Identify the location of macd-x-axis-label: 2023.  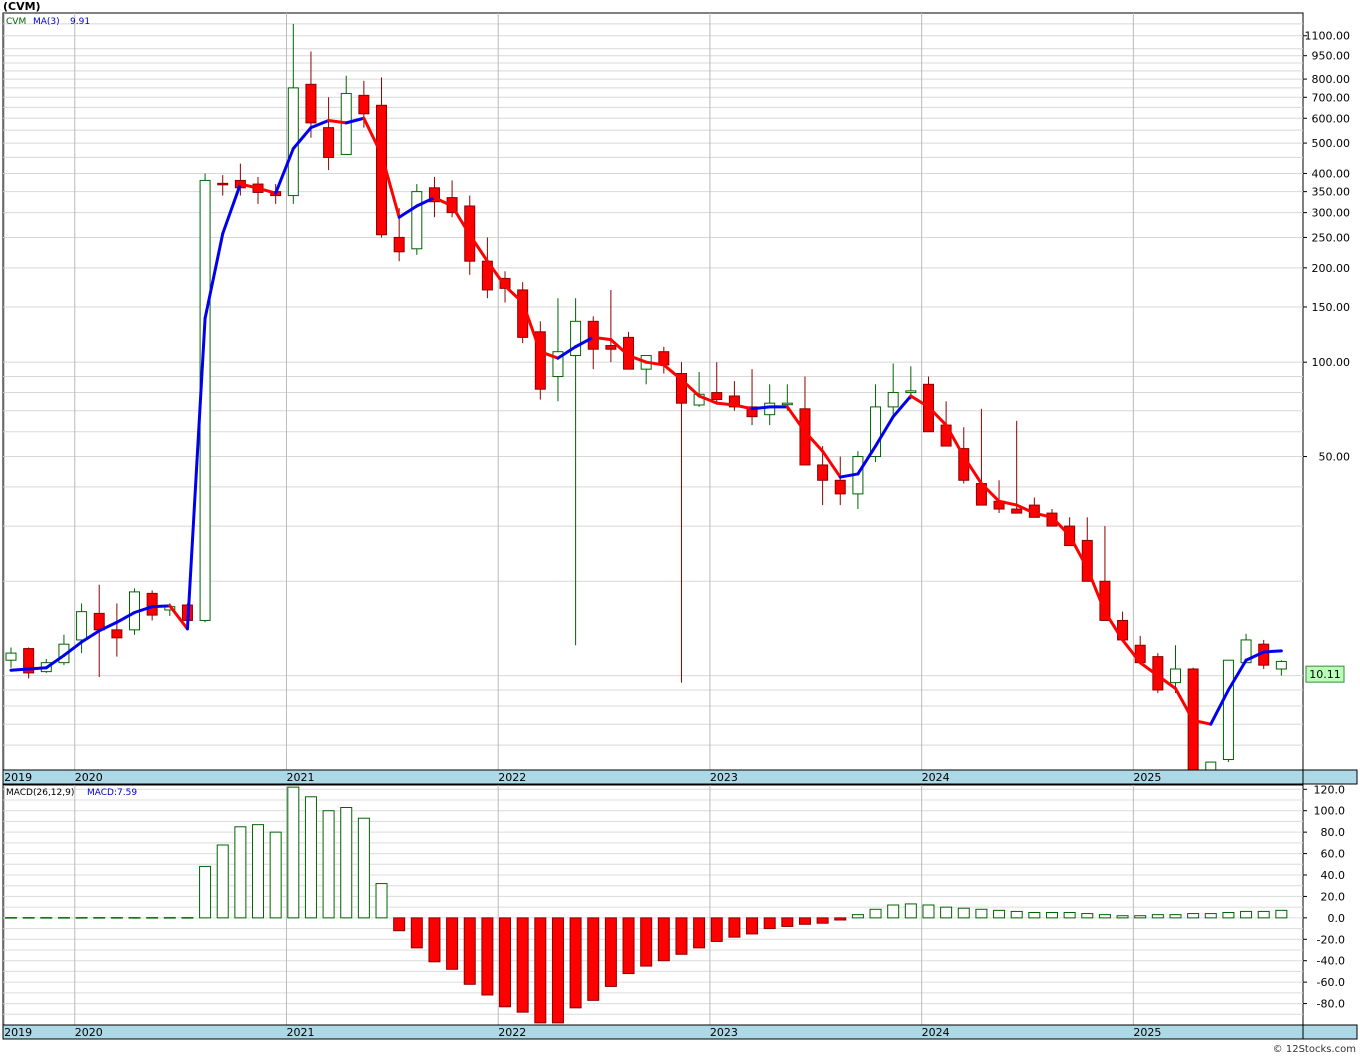
(724, 1032).